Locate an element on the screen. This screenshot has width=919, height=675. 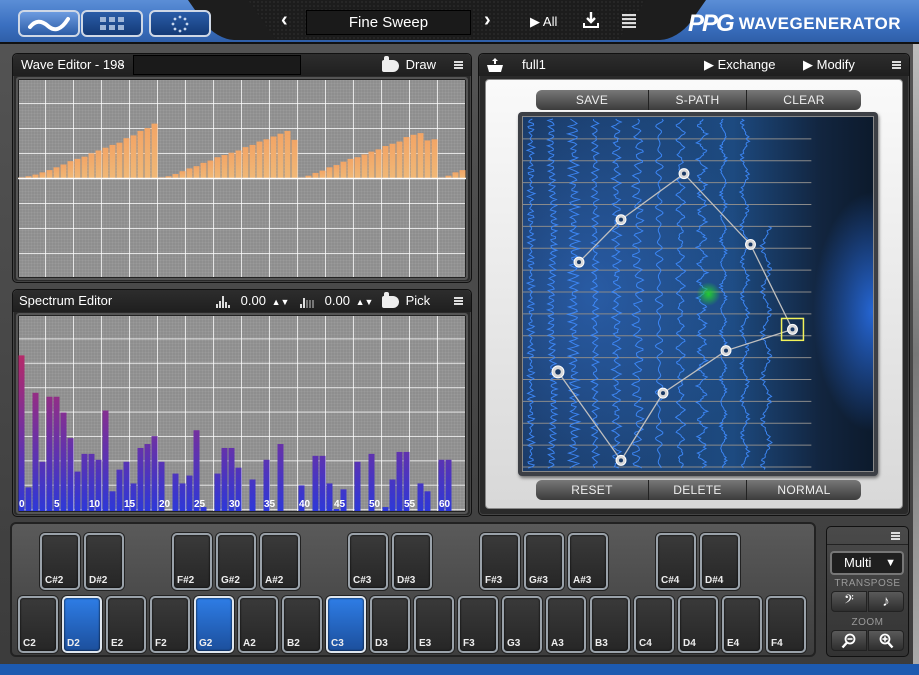
pick-tool-button: Pick is located at coordinates (406, 301).